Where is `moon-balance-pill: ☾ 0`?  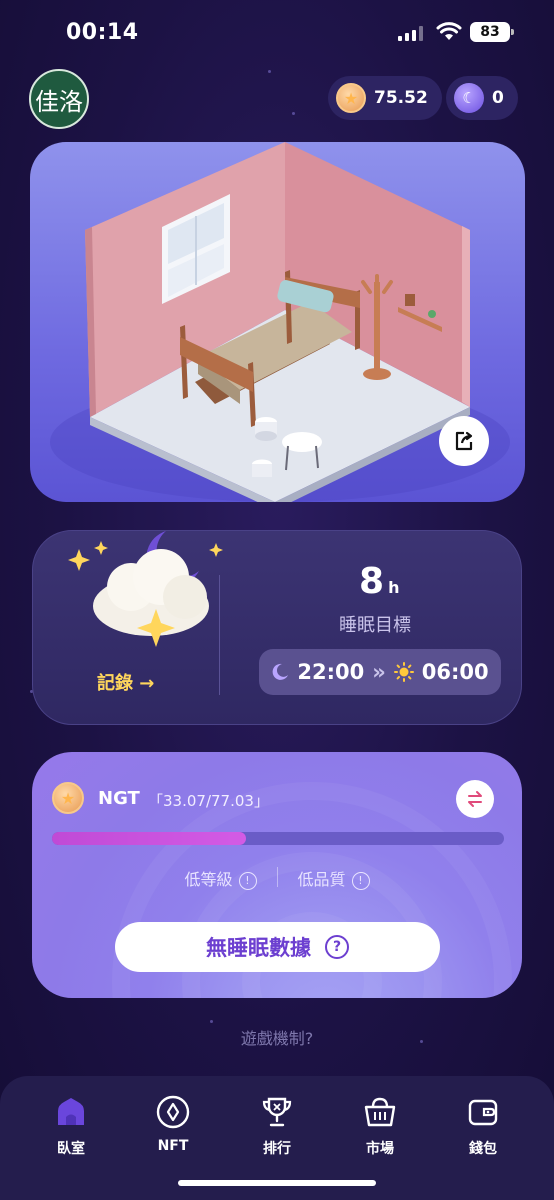 moon-balance-pill: ☾ 0 is located at coordinates (482, 98).